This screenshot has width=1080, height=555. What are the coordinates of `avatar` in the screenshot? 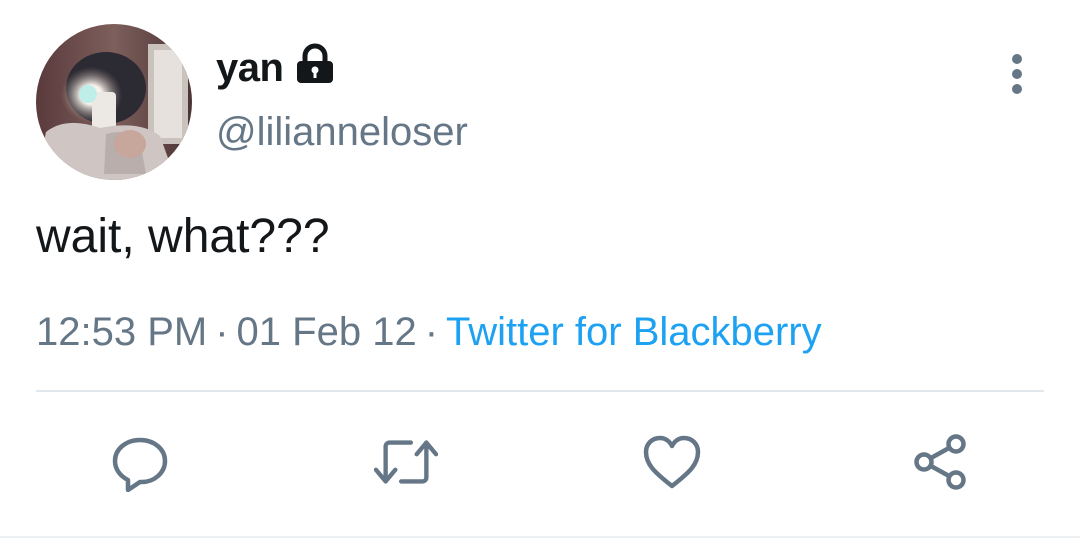 It's located at (114, 102).